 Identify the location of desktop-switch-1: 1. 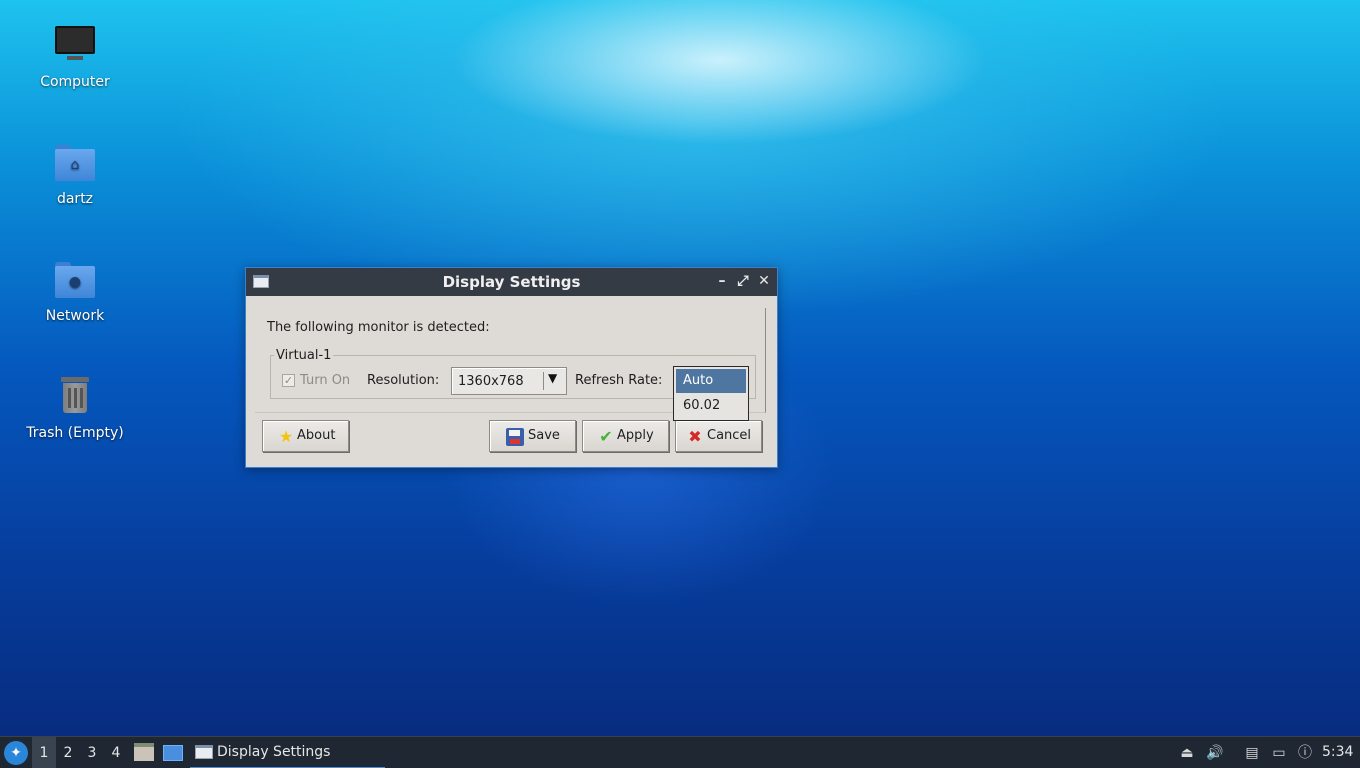
(44, 752).